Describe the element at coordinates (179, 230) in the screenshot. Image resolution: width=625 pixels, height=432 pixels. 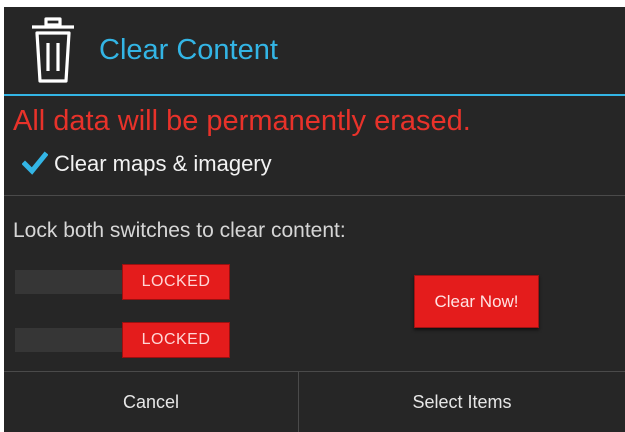
I see `instruction-text: Lock both switches to clear content:` at that location.